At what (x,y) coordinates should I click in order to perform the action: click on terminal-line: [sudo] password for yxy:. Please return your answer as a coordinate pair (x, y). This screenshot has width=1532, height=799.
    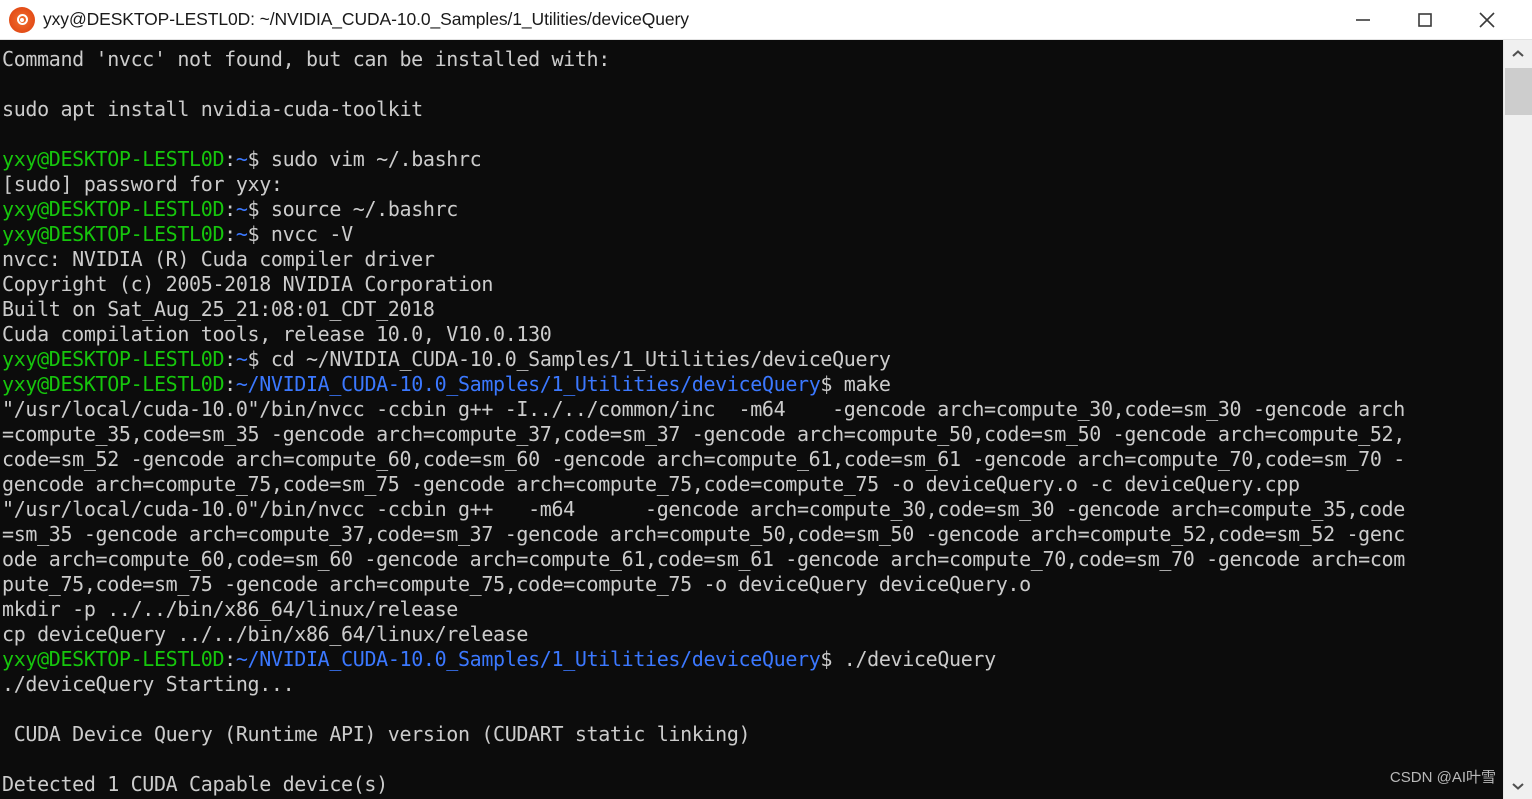
    Looking at the image, I should click on (752, 184).